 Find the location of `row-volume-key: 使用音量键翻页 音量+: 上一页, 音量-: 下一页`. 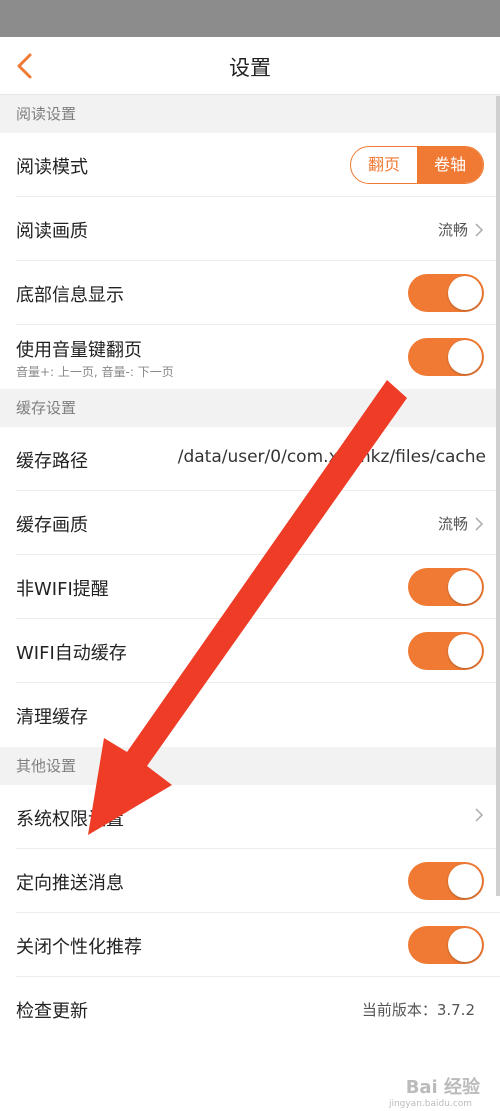

row-volume-key: 使用音量键翻页 音量+: 上一页, 音量-: 下一页 is located at coordinates (250, 357).